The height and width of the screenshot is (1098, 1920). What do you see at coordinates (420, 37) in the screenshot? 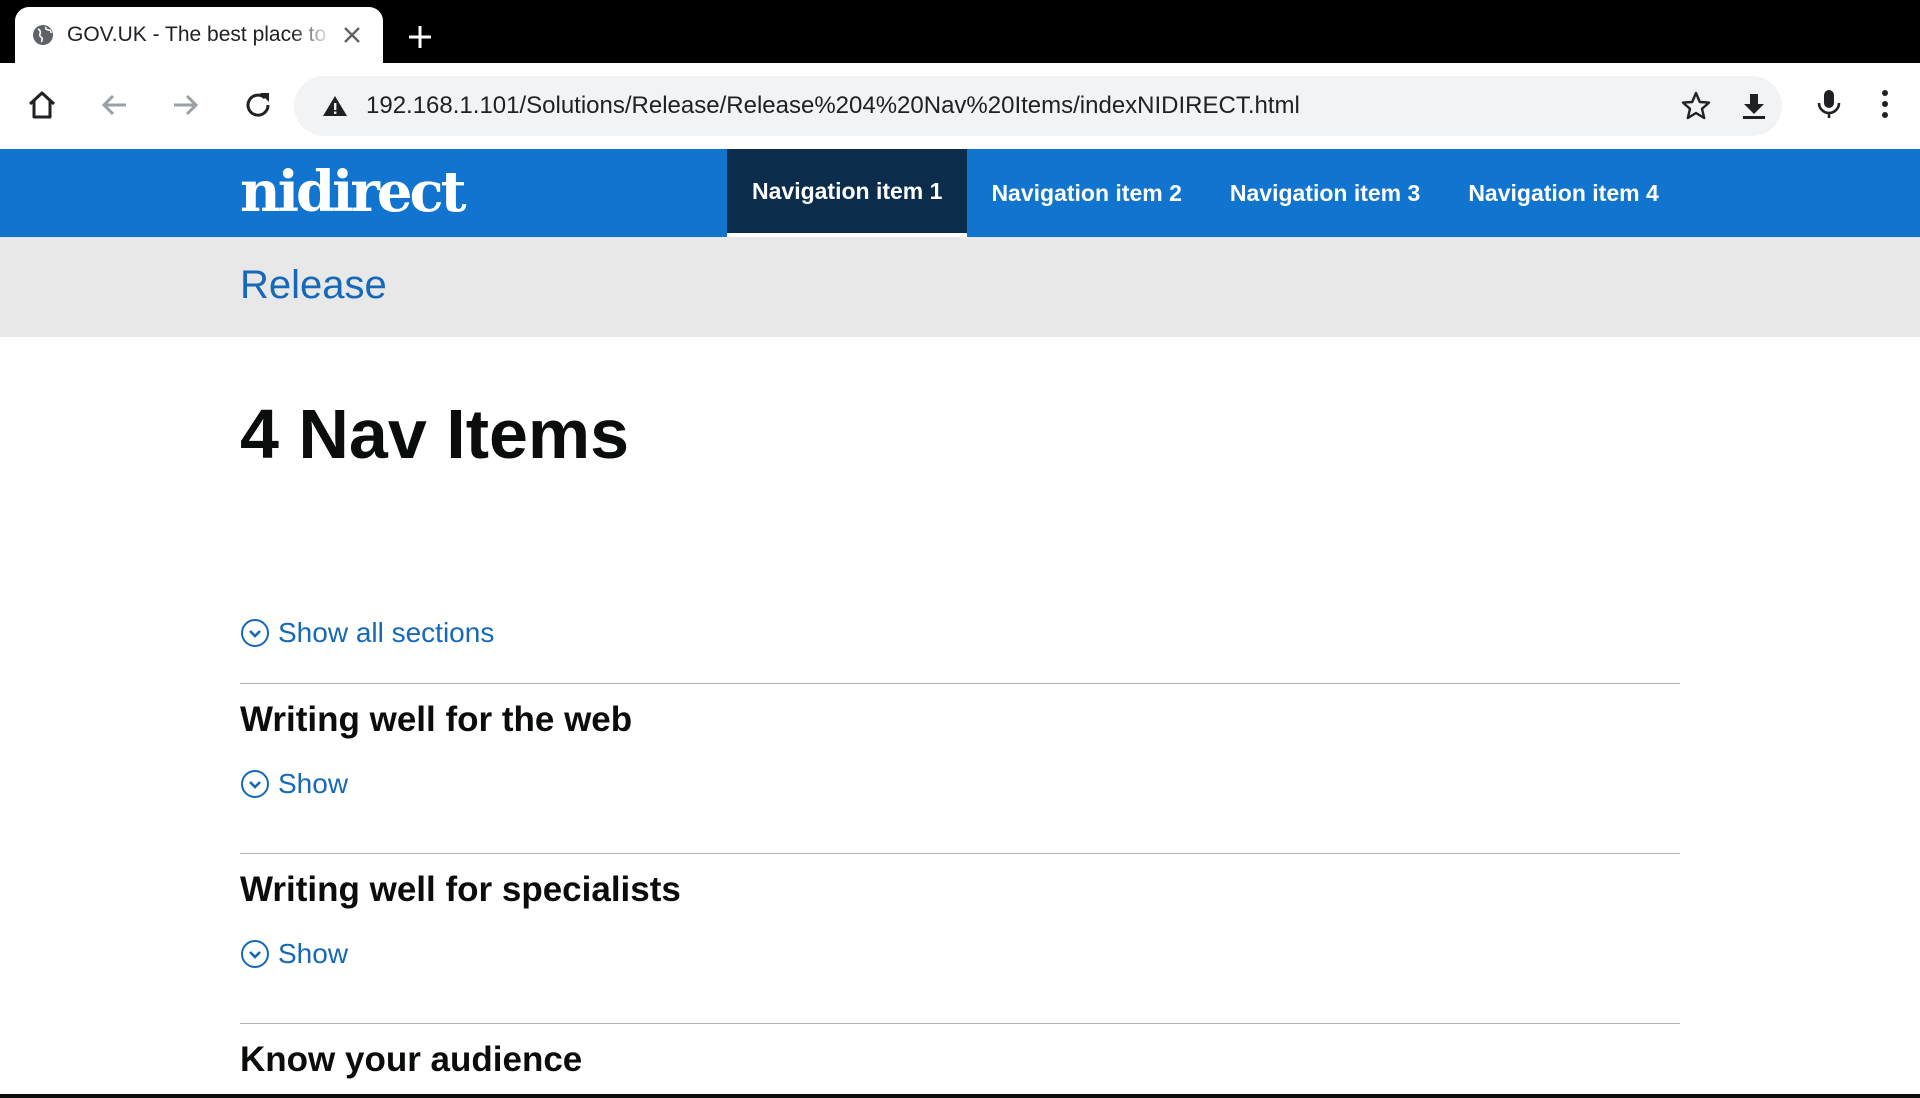
I see `plus-icon` at bounding box center [420, 37].